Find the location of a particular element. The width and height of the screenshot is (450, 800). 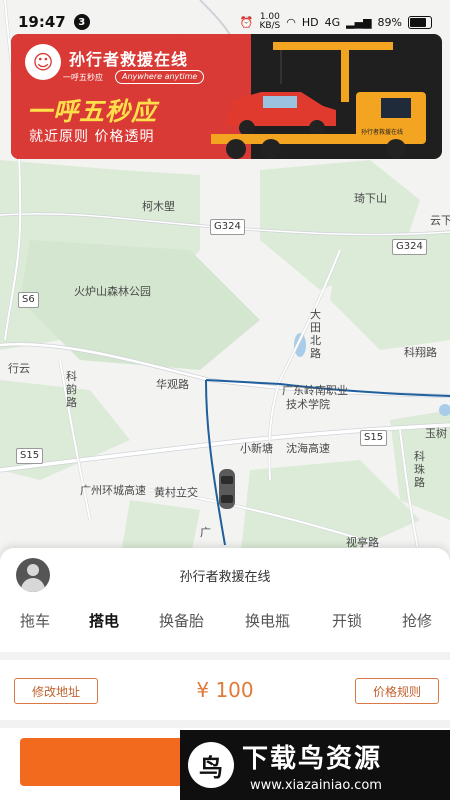

map-label: 云下 is located at coordinates (440, 220).